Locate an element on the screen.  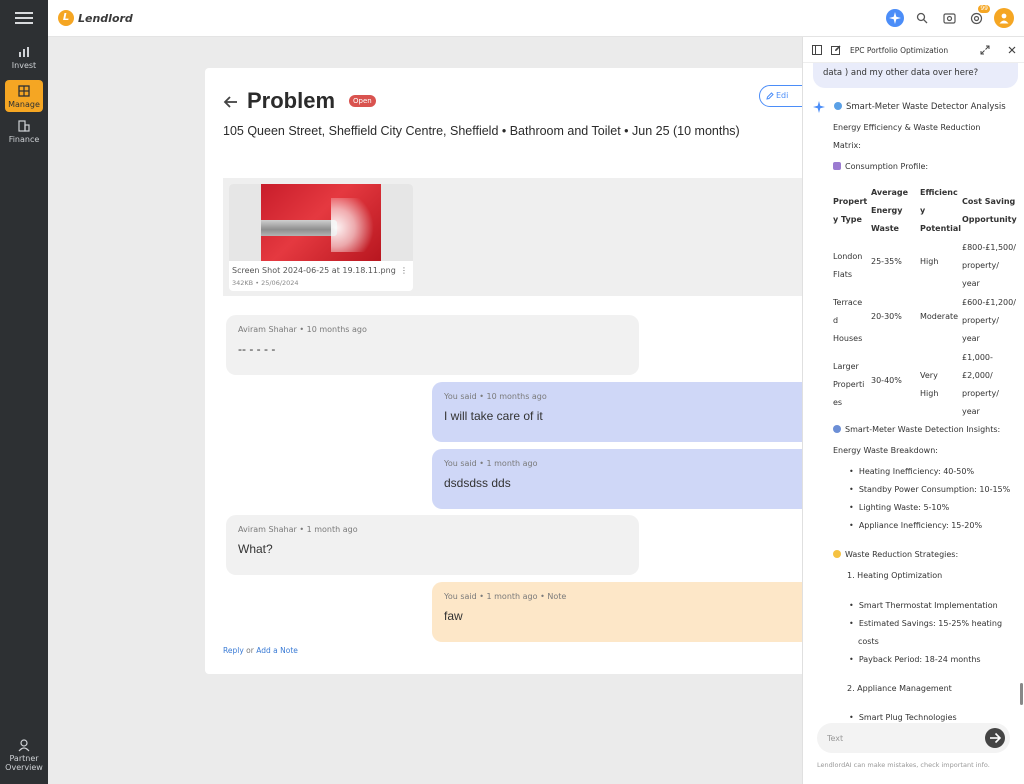
sidebar-item-finance: Finance is located at coordinates (24, 131).